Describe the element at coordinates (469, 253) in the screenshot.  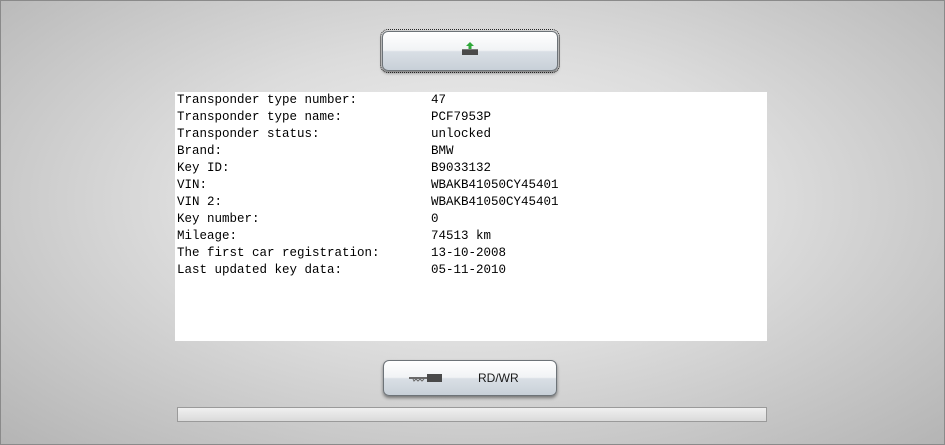
I see `info-value: 13-10-2008` at that location.